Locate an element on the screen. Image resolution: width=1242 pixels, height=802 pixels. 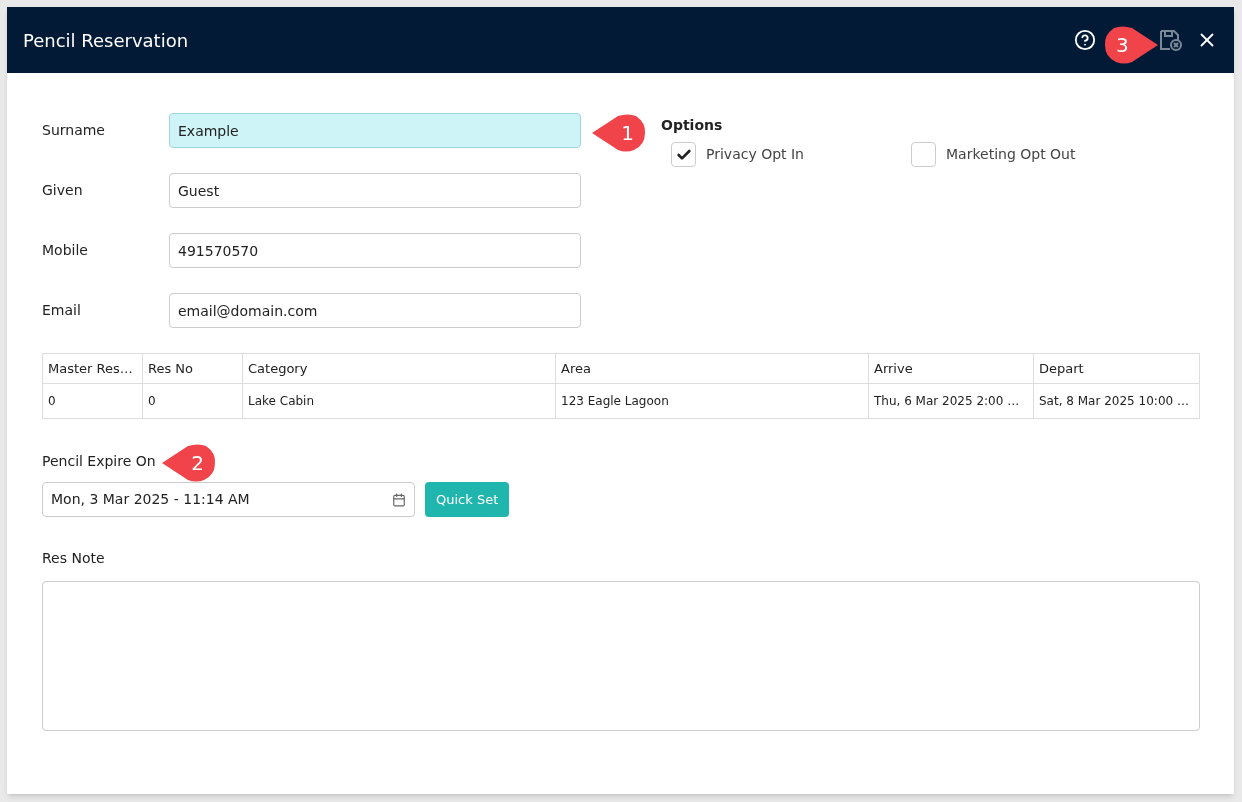
checkbox-label: Privacy Opt In is located at coordinates (755, 154).